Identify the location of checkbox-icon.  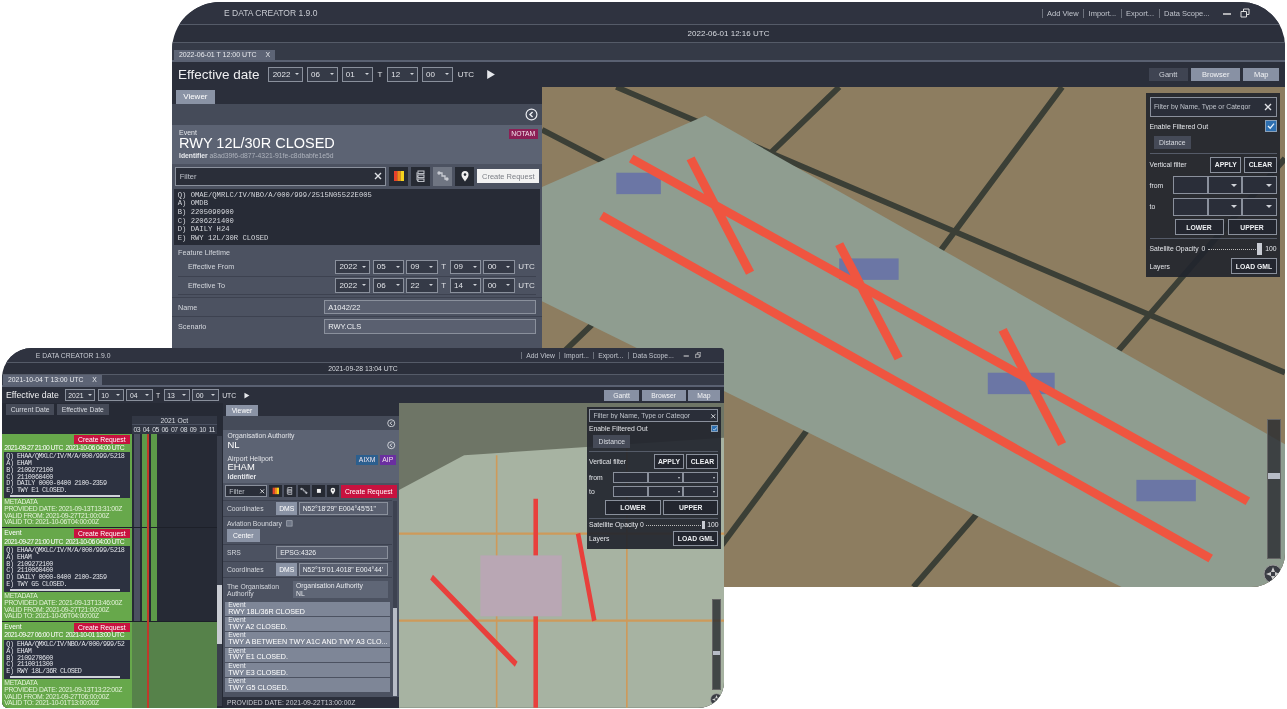
(289, 523).